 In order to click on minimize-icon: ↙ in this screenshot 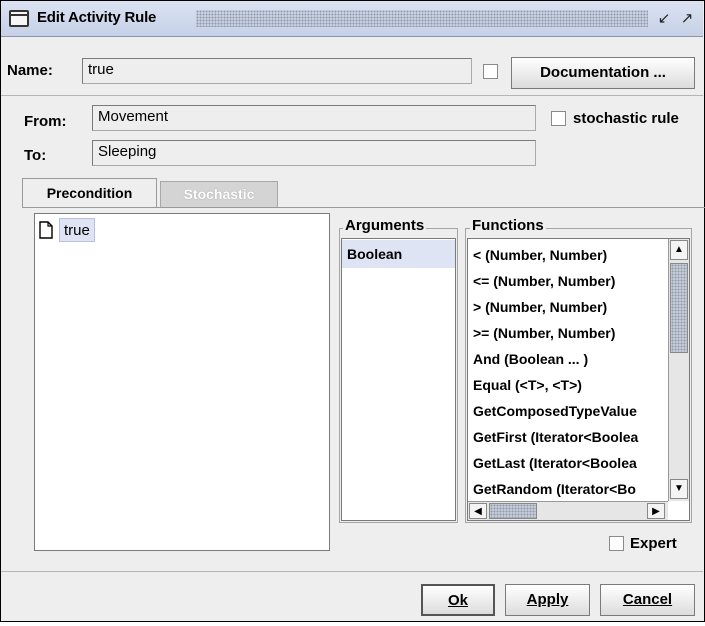, I will do `click(664, 19)`.